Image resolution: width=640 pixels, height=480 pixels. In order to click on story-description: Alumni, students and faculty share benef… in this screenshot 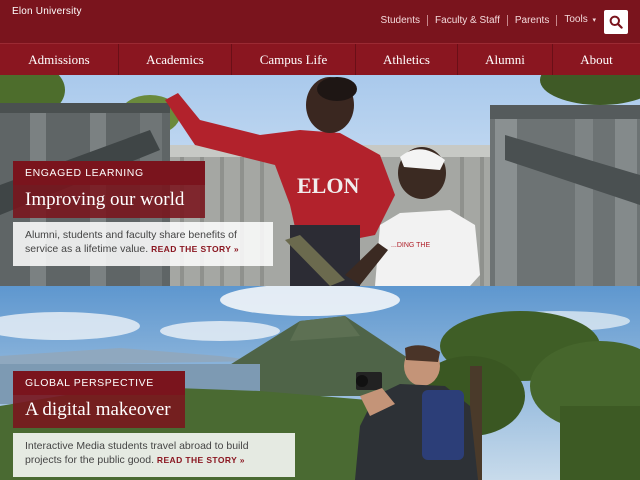, I will do `click(143, 244)`.